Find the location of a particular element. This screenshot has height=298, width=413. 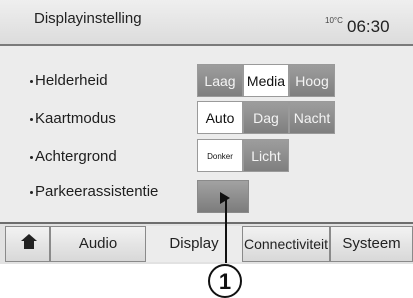

setting-label-parking-assist: Parkeerassistentie is located at coordinates (94, 191).